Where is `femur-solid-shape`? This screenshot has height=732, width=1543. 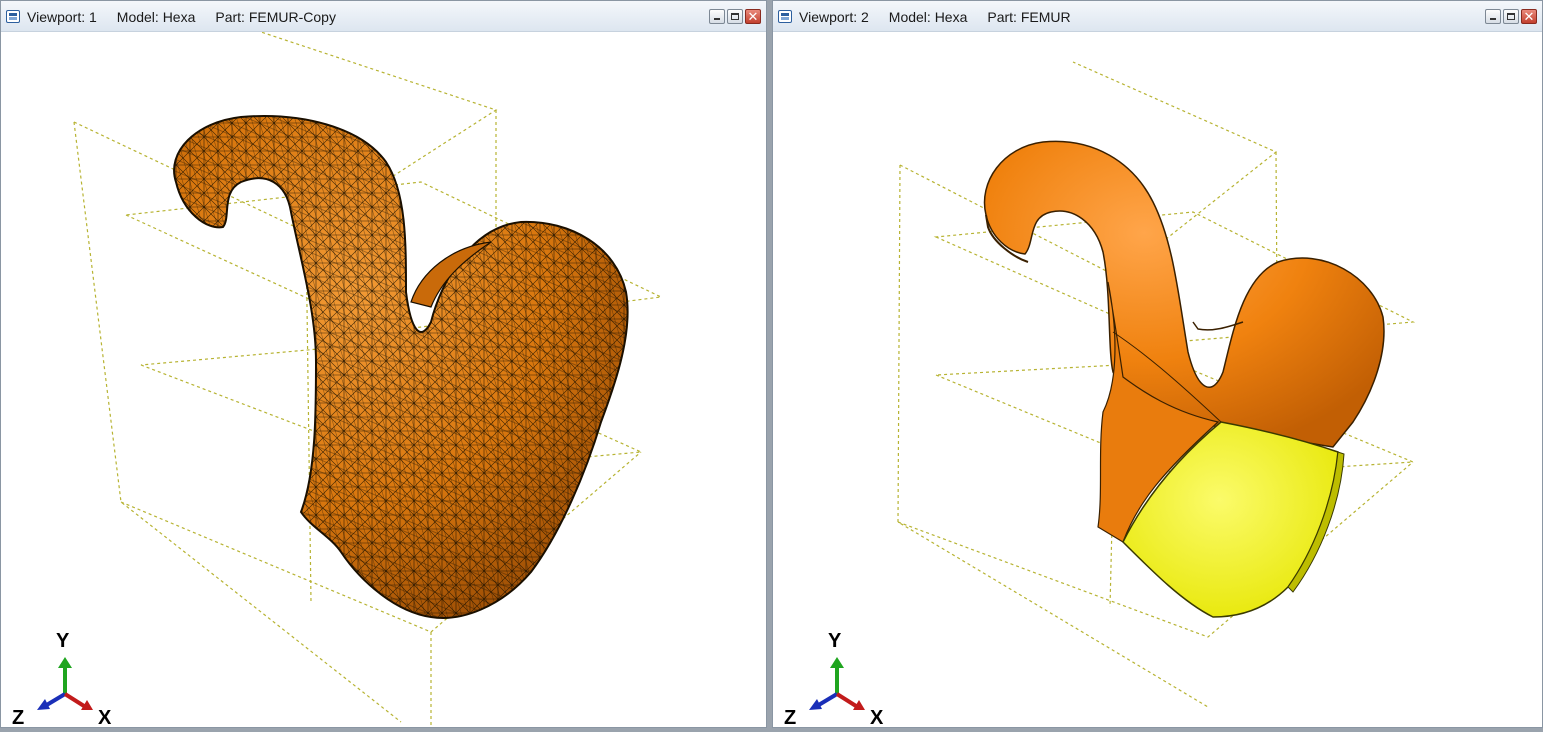
femur-solid-shape is located at coordinates (1184, 294).